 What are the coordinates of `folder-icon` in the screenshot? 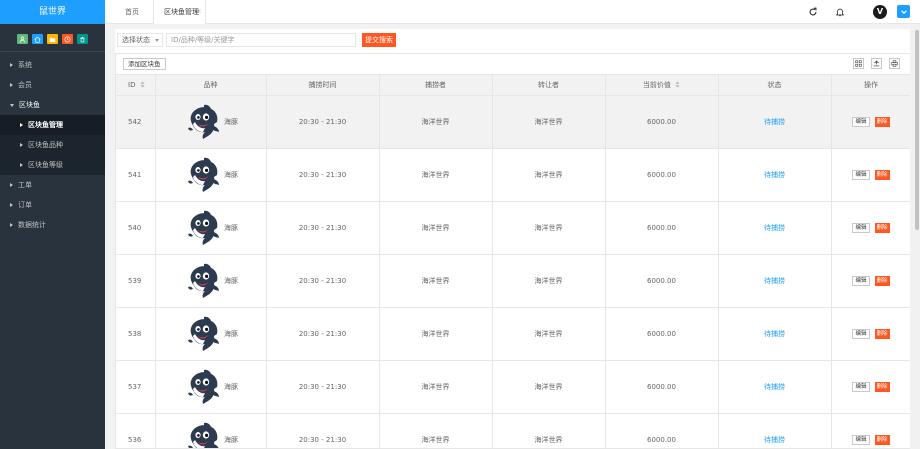 It's located at (52, 39).